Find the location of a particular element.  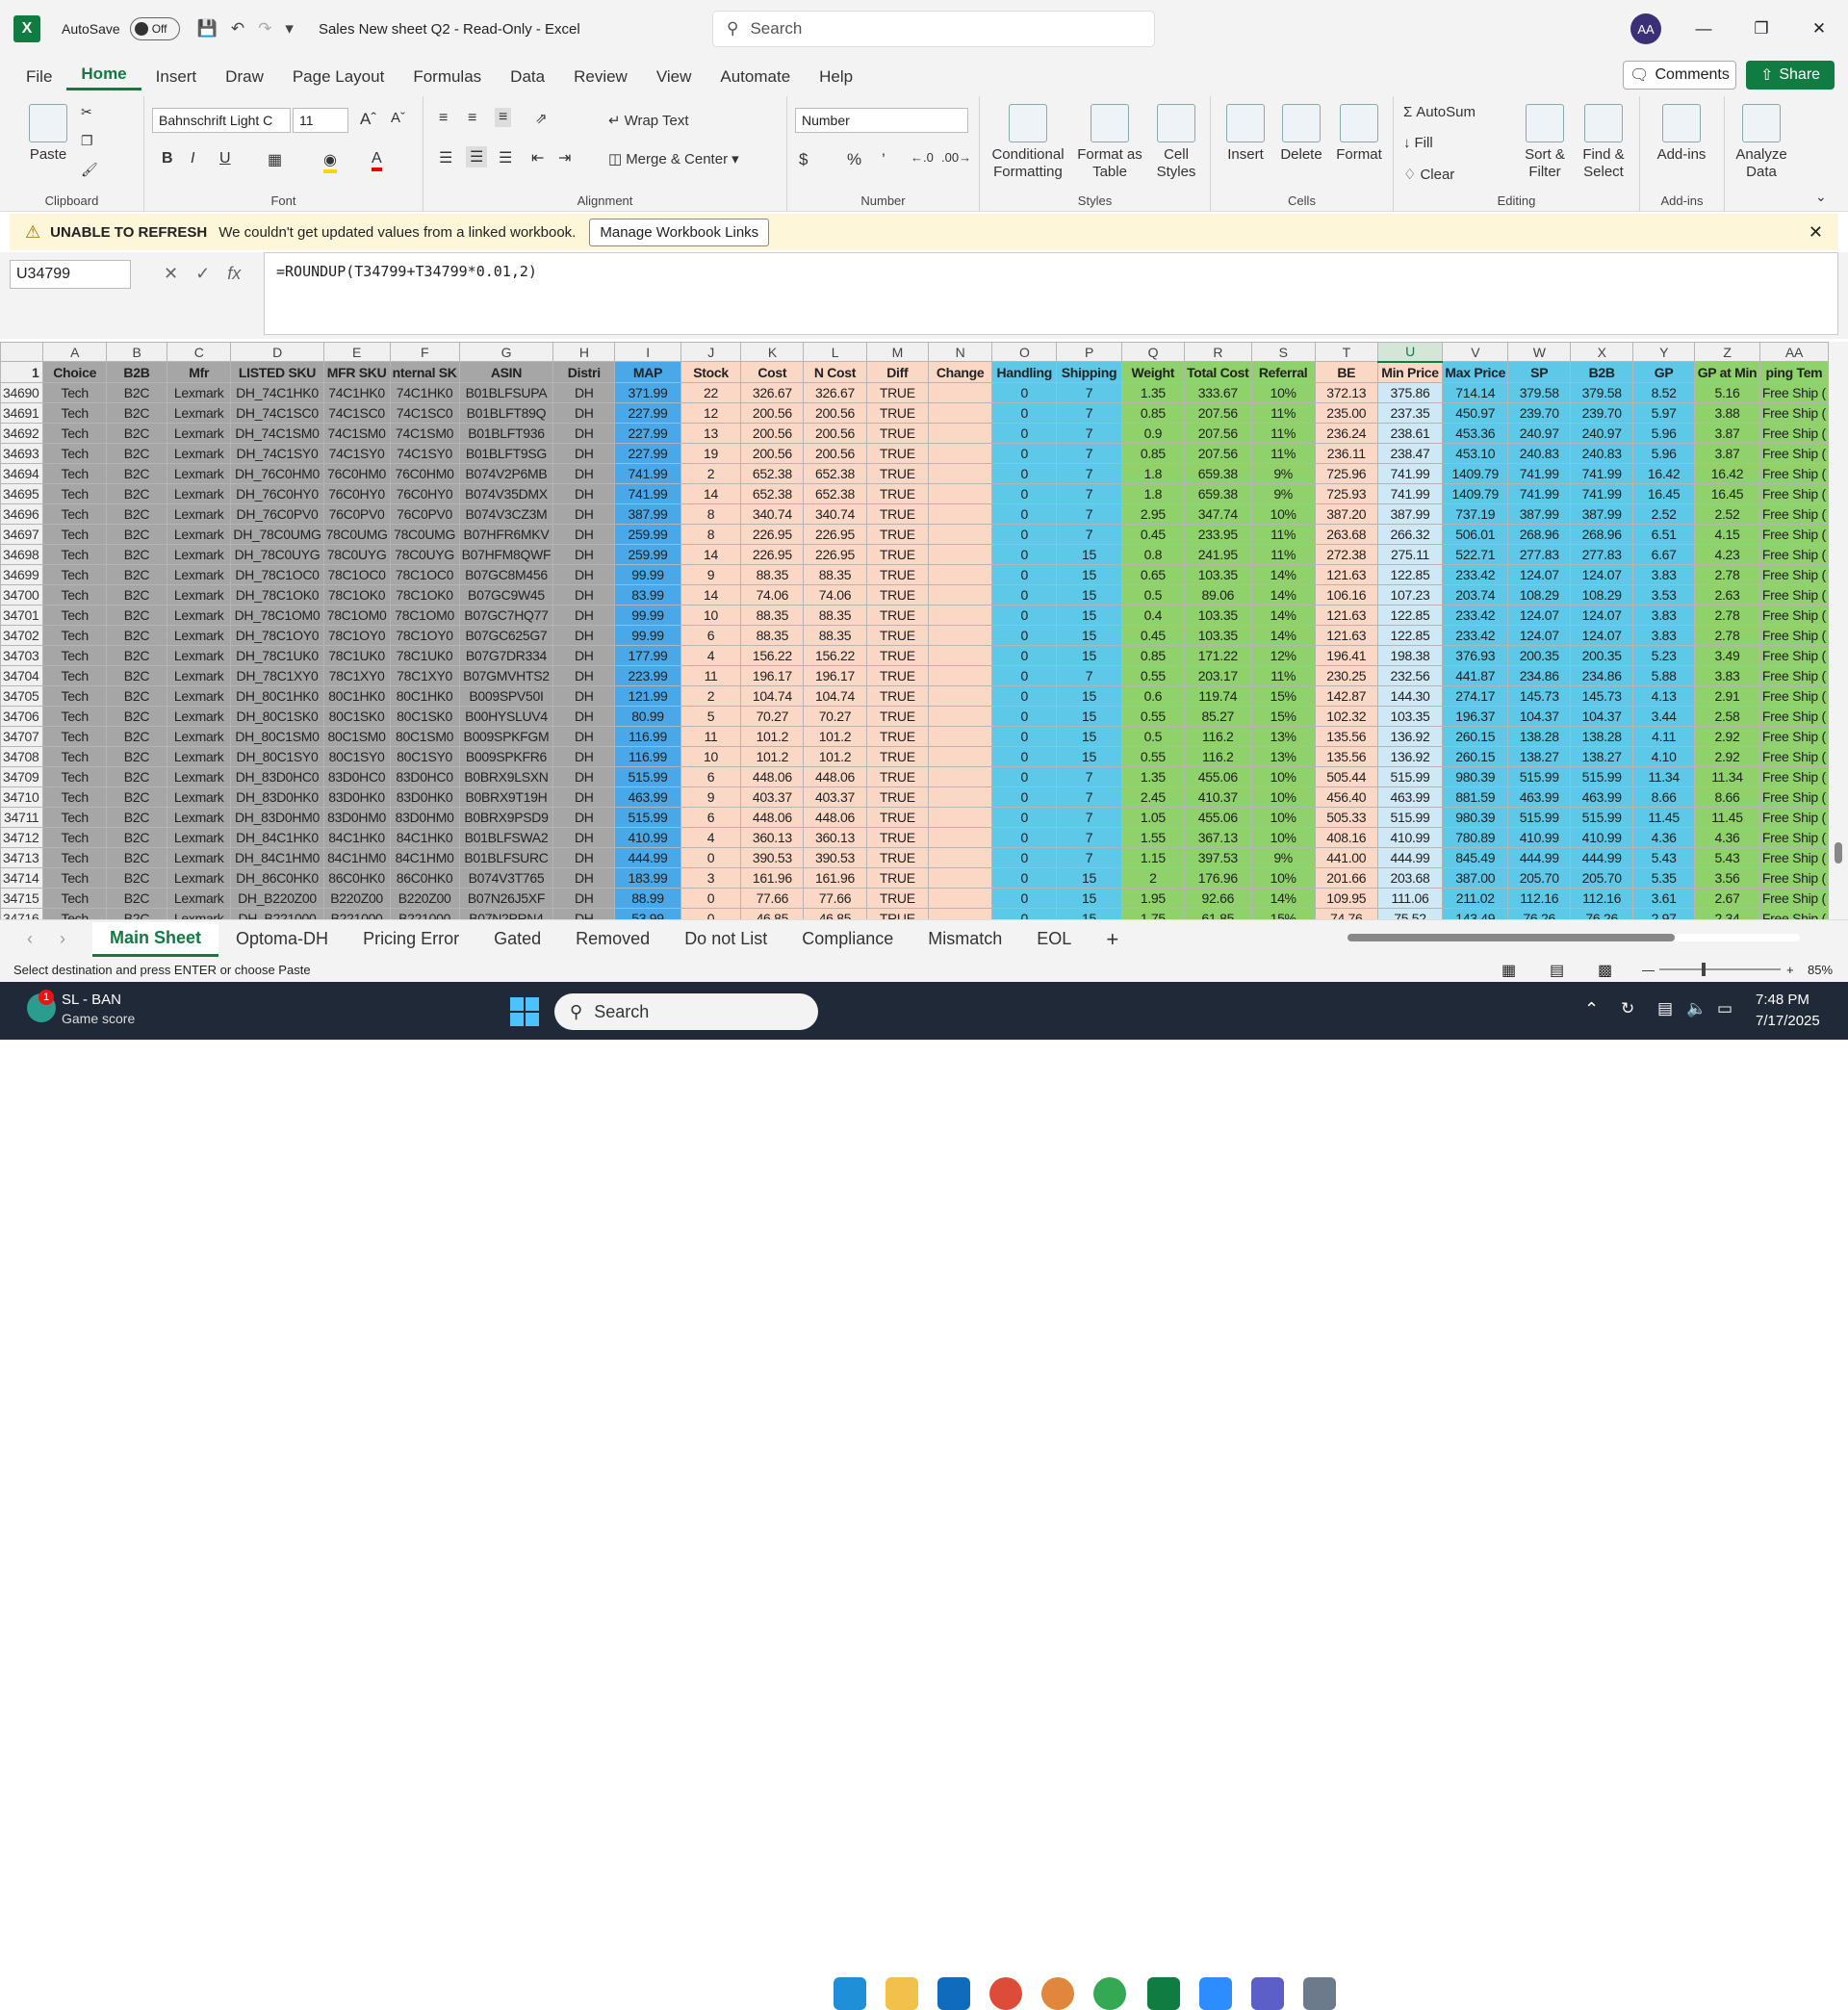

comments-button: 🗨 Comments is located at coordinates (1679, 75).